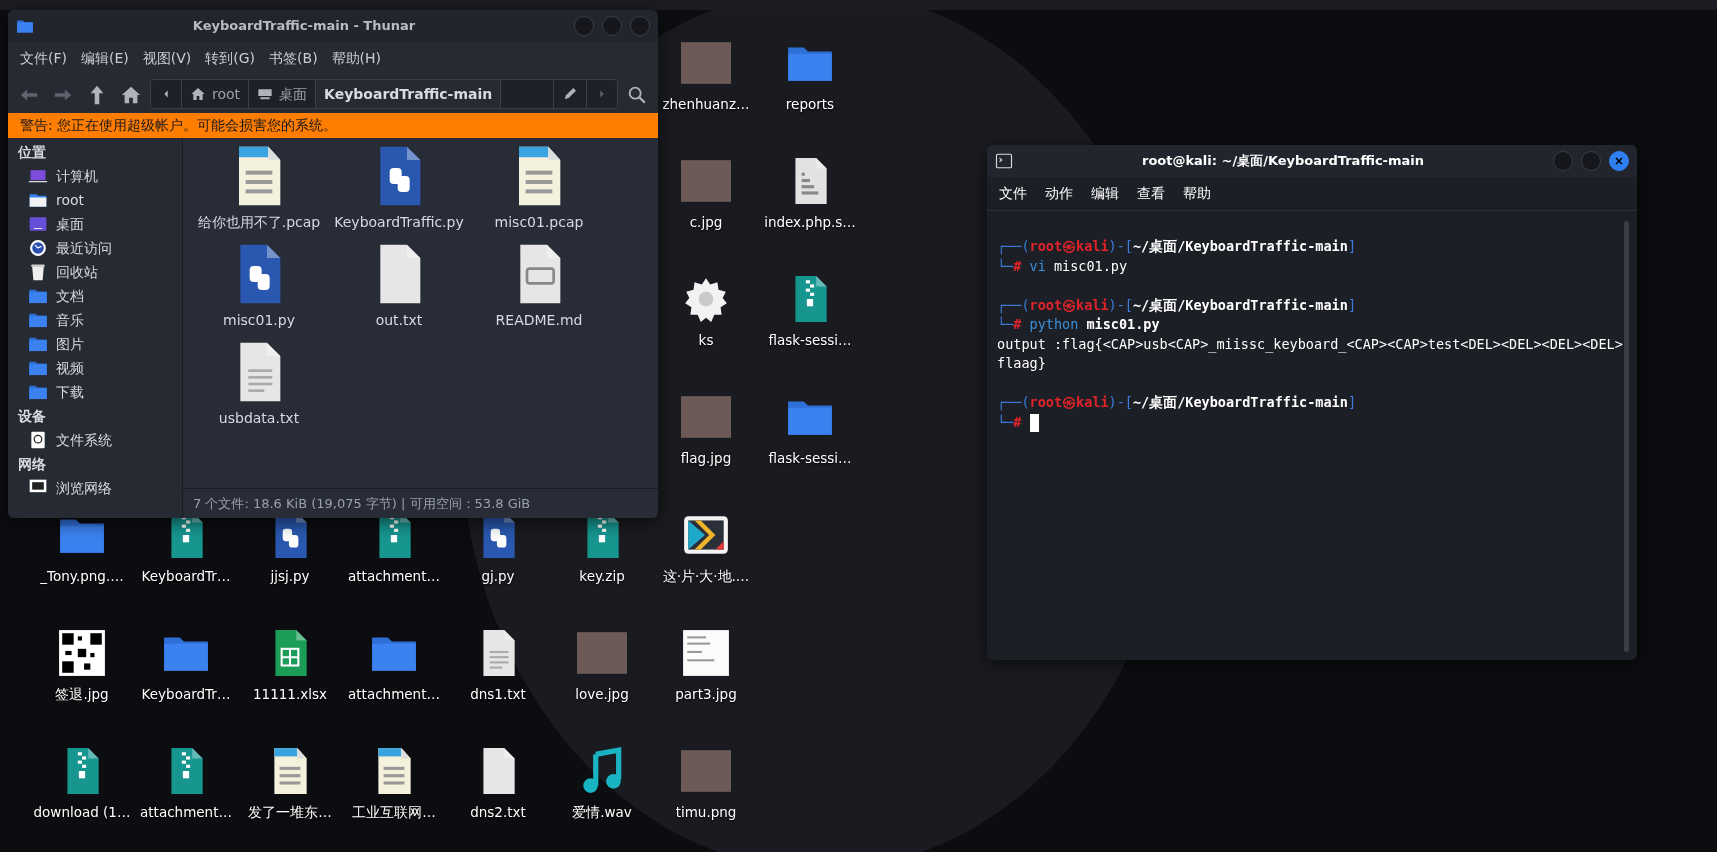 Image resolution: width=1717 pixels, height=852 pixels. I want to click on menu-item: 动作, so click(1059, 193).